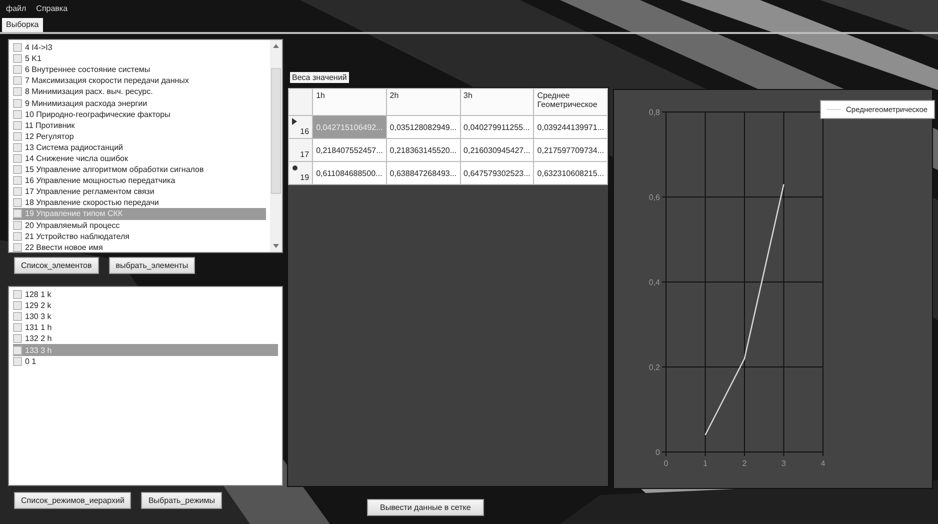 Image resolution: width=938 pixels, height=524 pixels. I want to click on axis-tick-label: 2, so click(744, 463).